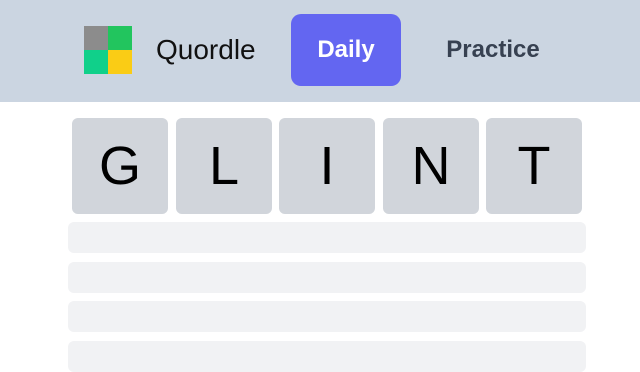  I want to click on logo-square-yellow, so click(120, 62).